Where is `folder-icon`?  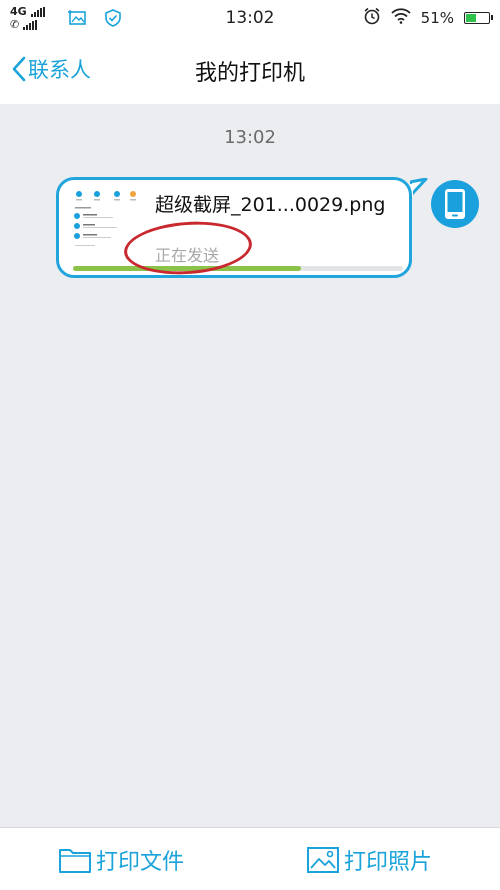
folder-icon is located at coordinates (75, 861).